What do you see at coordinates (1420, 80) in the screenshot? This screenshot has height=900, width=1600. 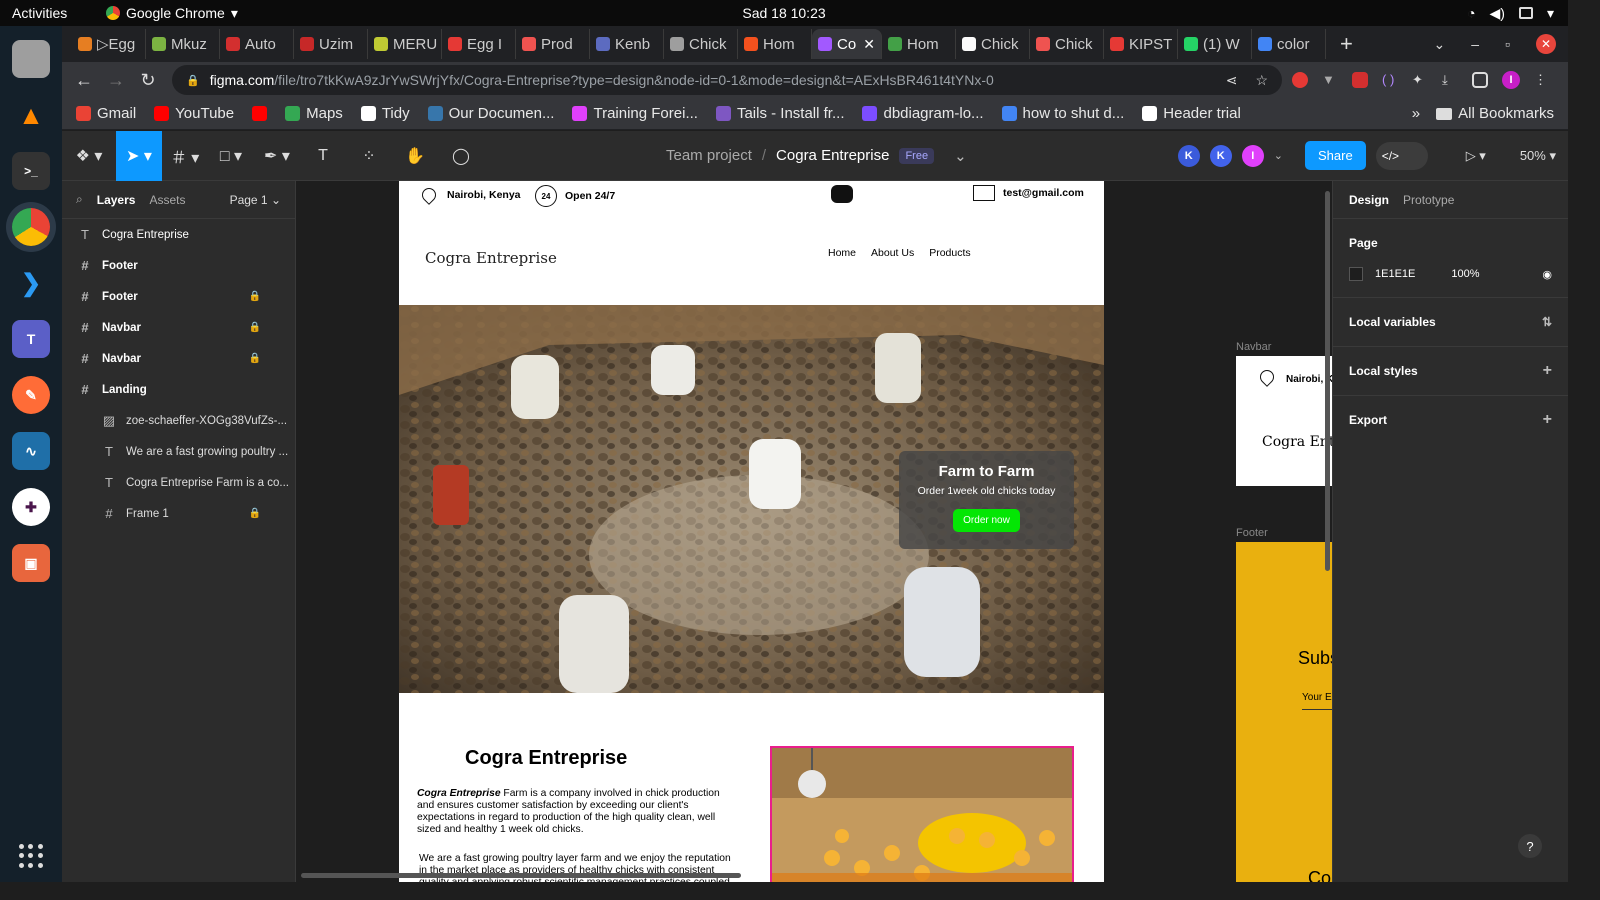 I see `extensions-puzzle-icon: ✦` at bounding box center [1420, 80].